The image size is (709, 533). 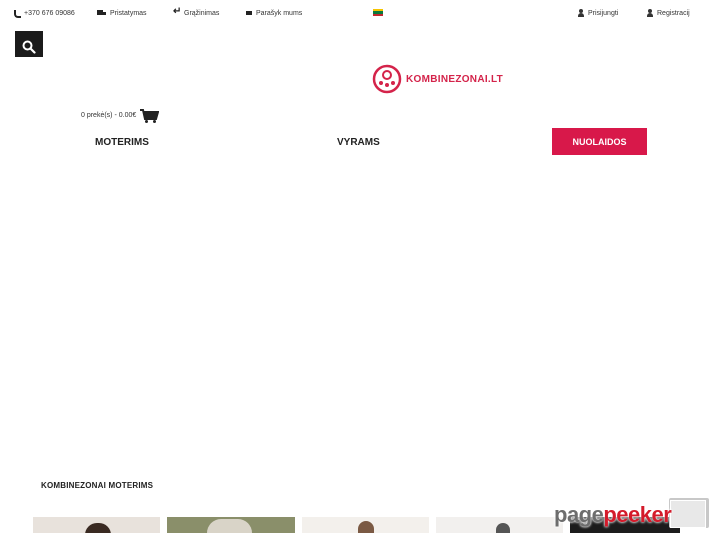 What do you see at coordinates (128, 13) in the screenshot?
I see `delivery-label: Pristatymas` at bounding box center [128, 13].